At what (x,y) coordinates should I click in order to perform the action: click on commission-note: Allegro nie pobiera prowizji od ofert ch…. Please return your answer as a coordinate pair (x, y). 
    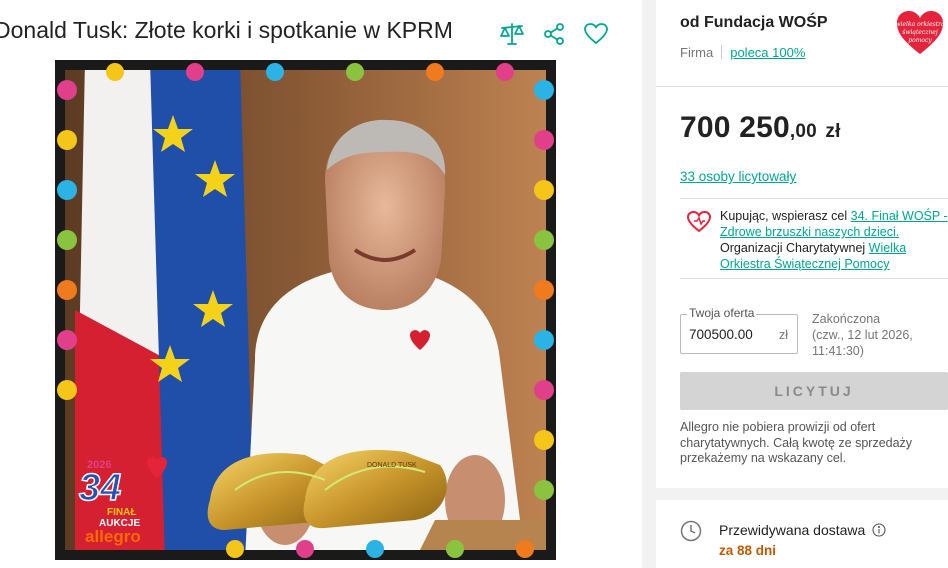
    Looking at the image, I should click on (796, 442).